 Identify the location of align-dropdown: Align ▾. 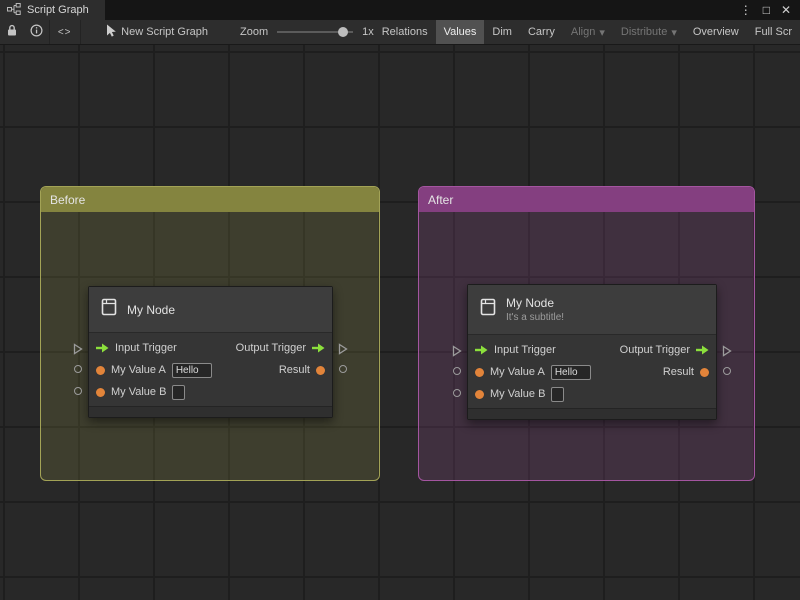
(588, 32).